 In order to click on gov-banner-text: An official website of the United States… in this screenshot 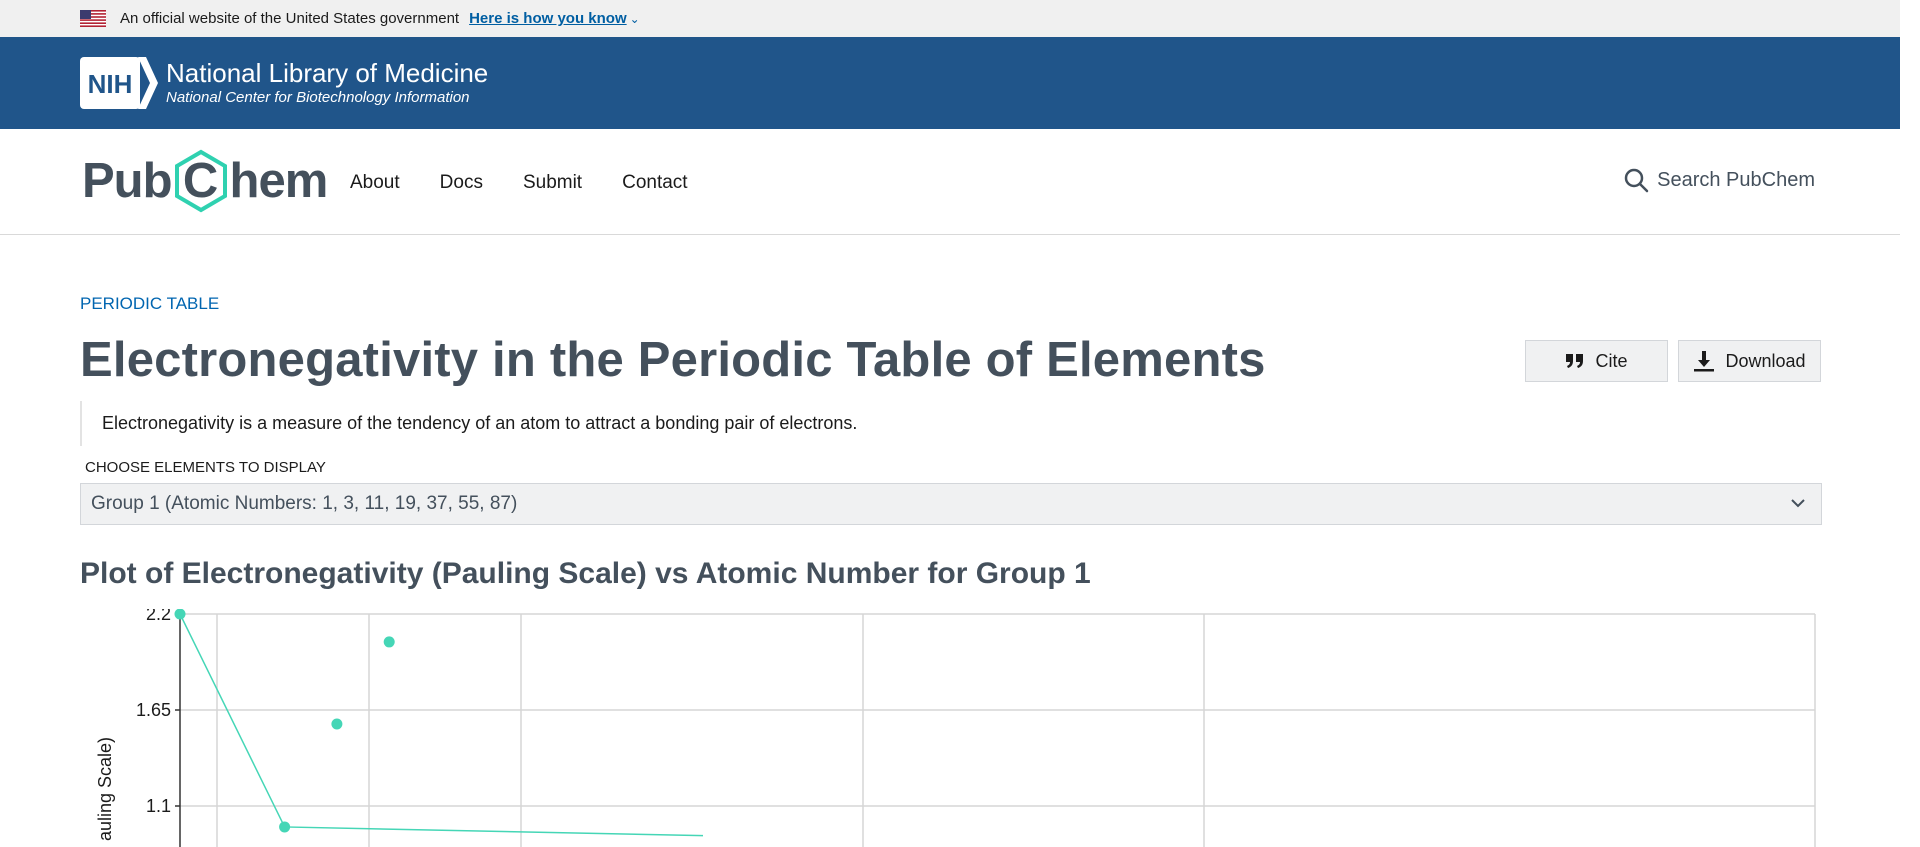, I will do `click(290, 18)`.